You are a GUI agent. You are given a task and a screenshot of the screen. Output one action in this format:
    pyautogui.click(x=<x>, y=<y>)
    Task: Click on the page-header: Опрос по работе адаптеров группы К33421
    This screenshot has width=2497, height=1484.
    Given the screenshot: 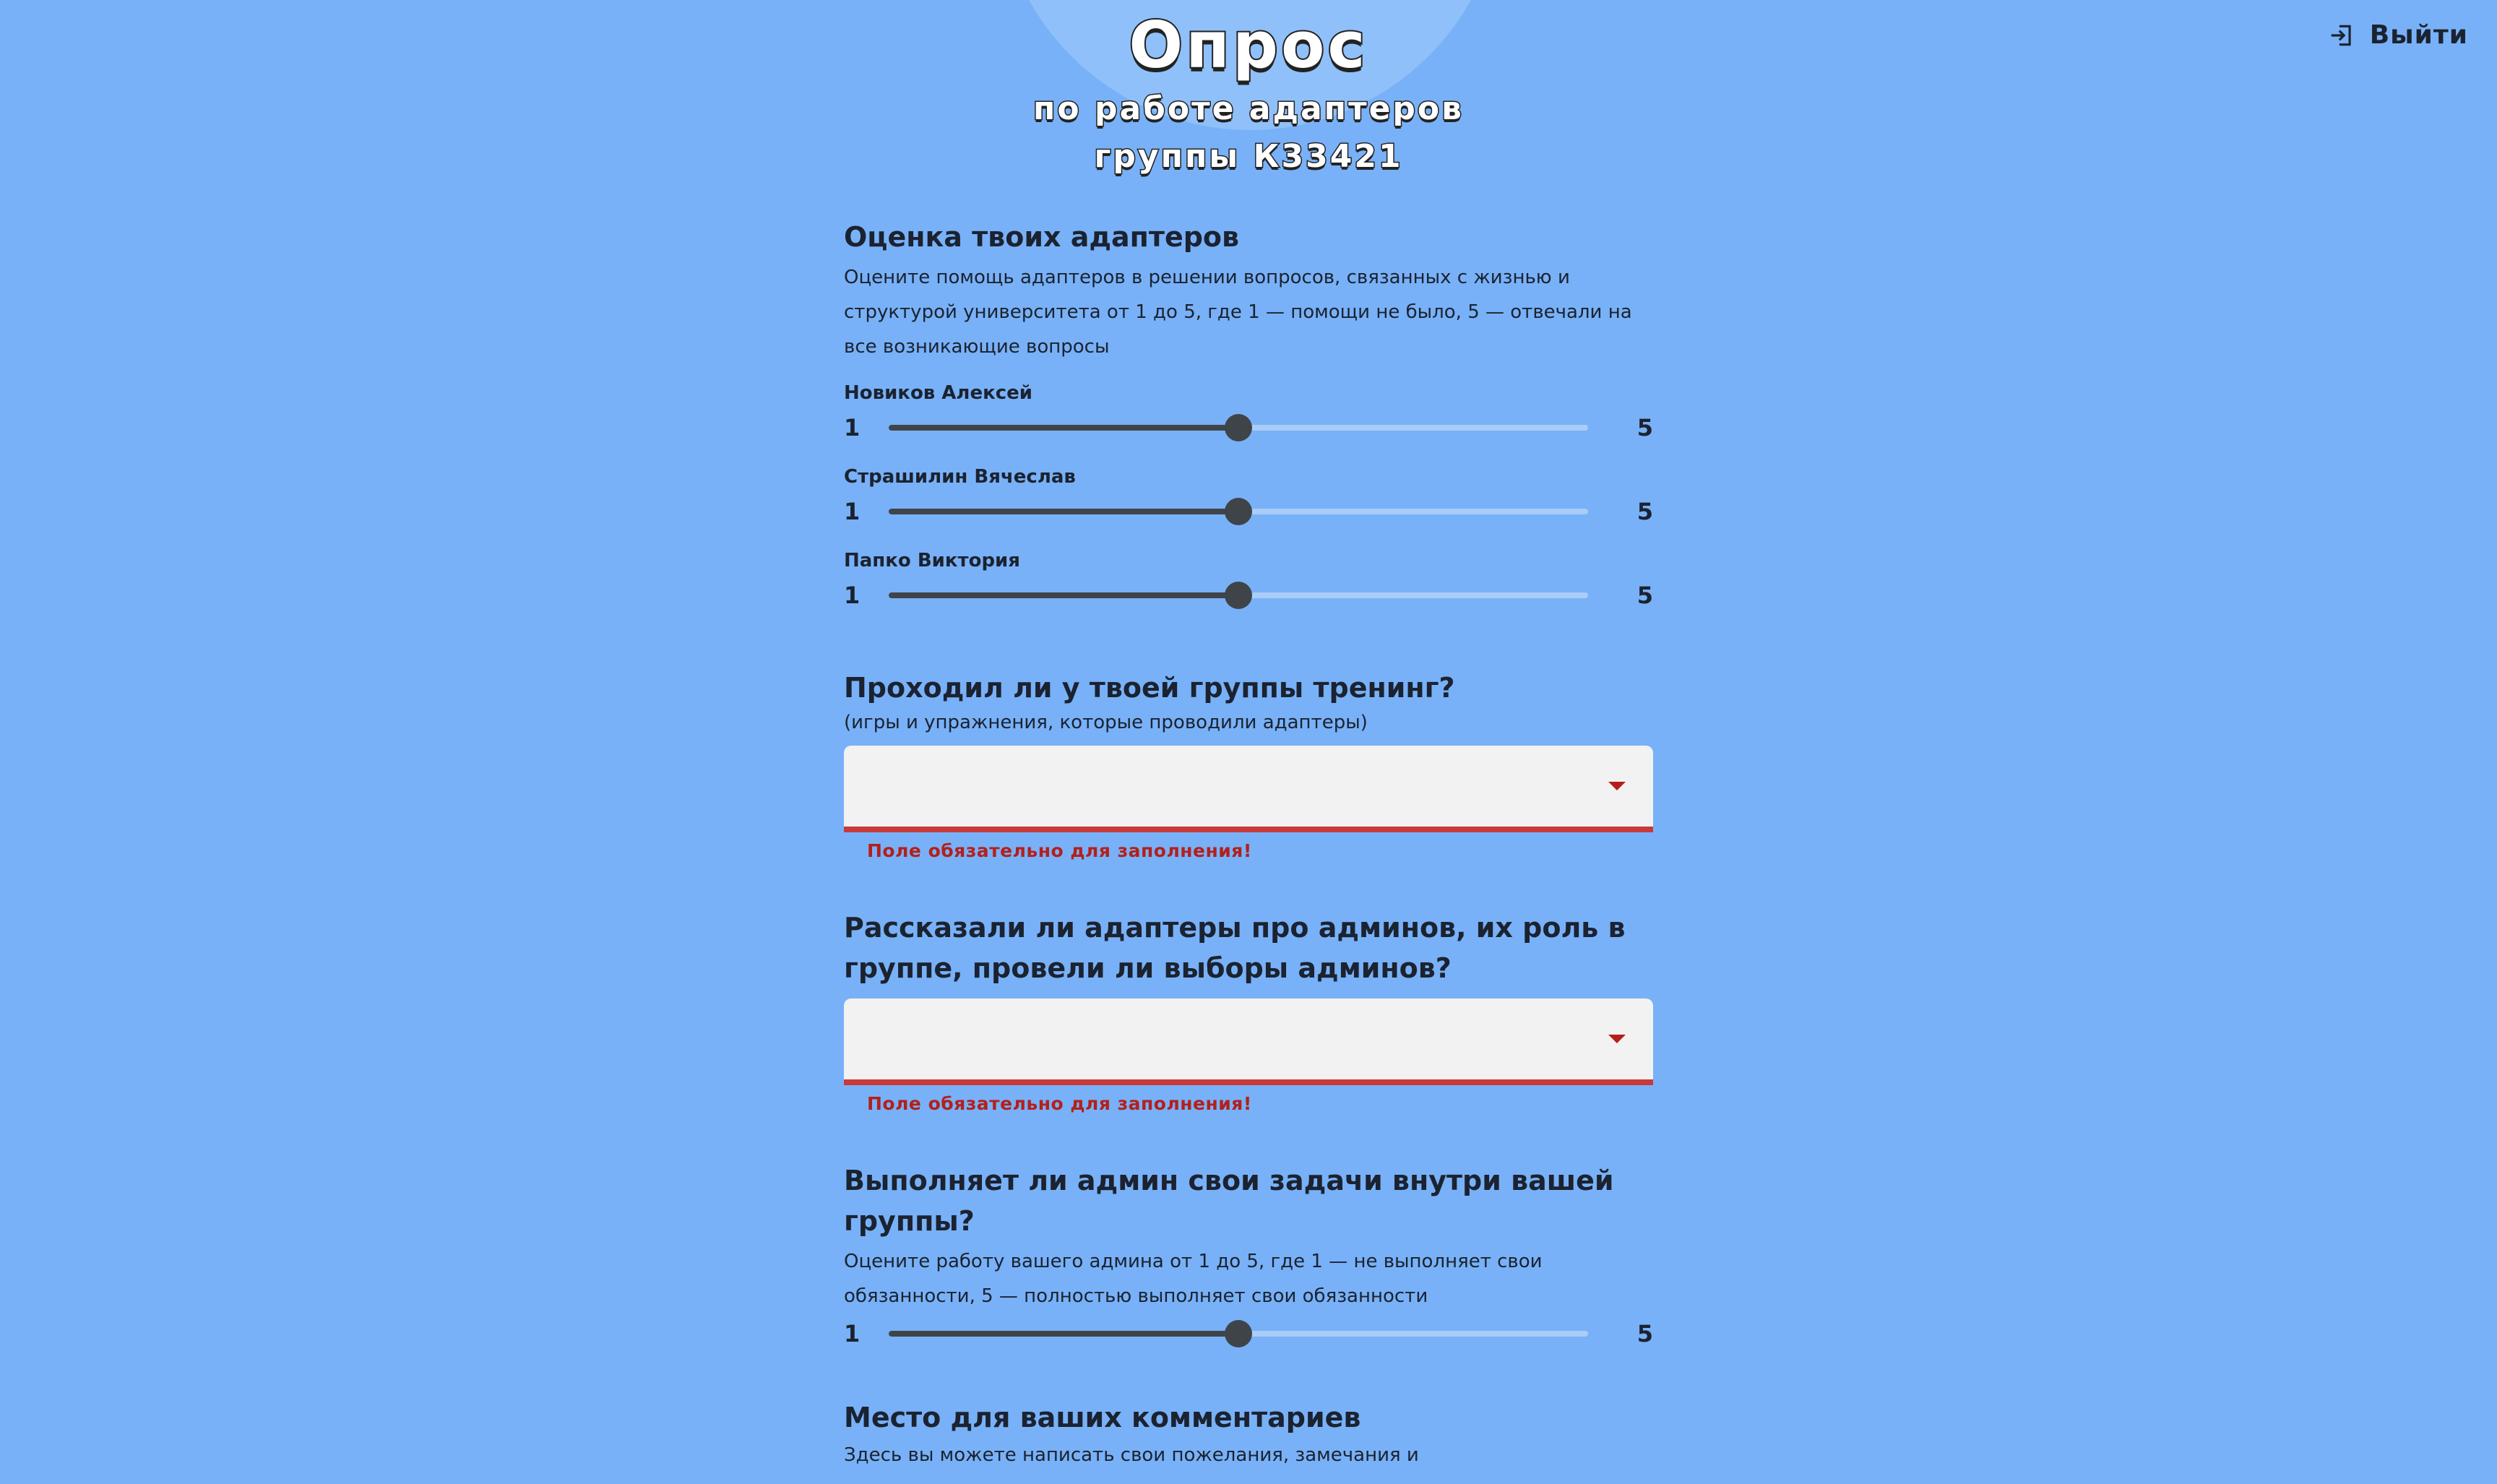 What is the action you would take?
    pyautogui.click(x=1248, y=93)
    